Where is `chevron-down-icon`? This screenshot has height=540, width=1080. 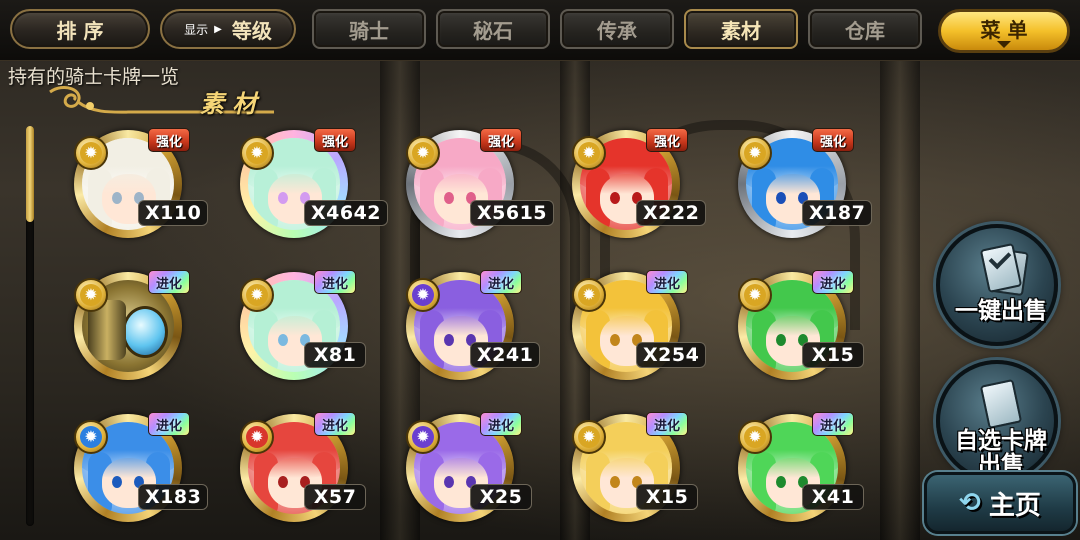
chevron-down-icon is located at coordinates (1004, 44).